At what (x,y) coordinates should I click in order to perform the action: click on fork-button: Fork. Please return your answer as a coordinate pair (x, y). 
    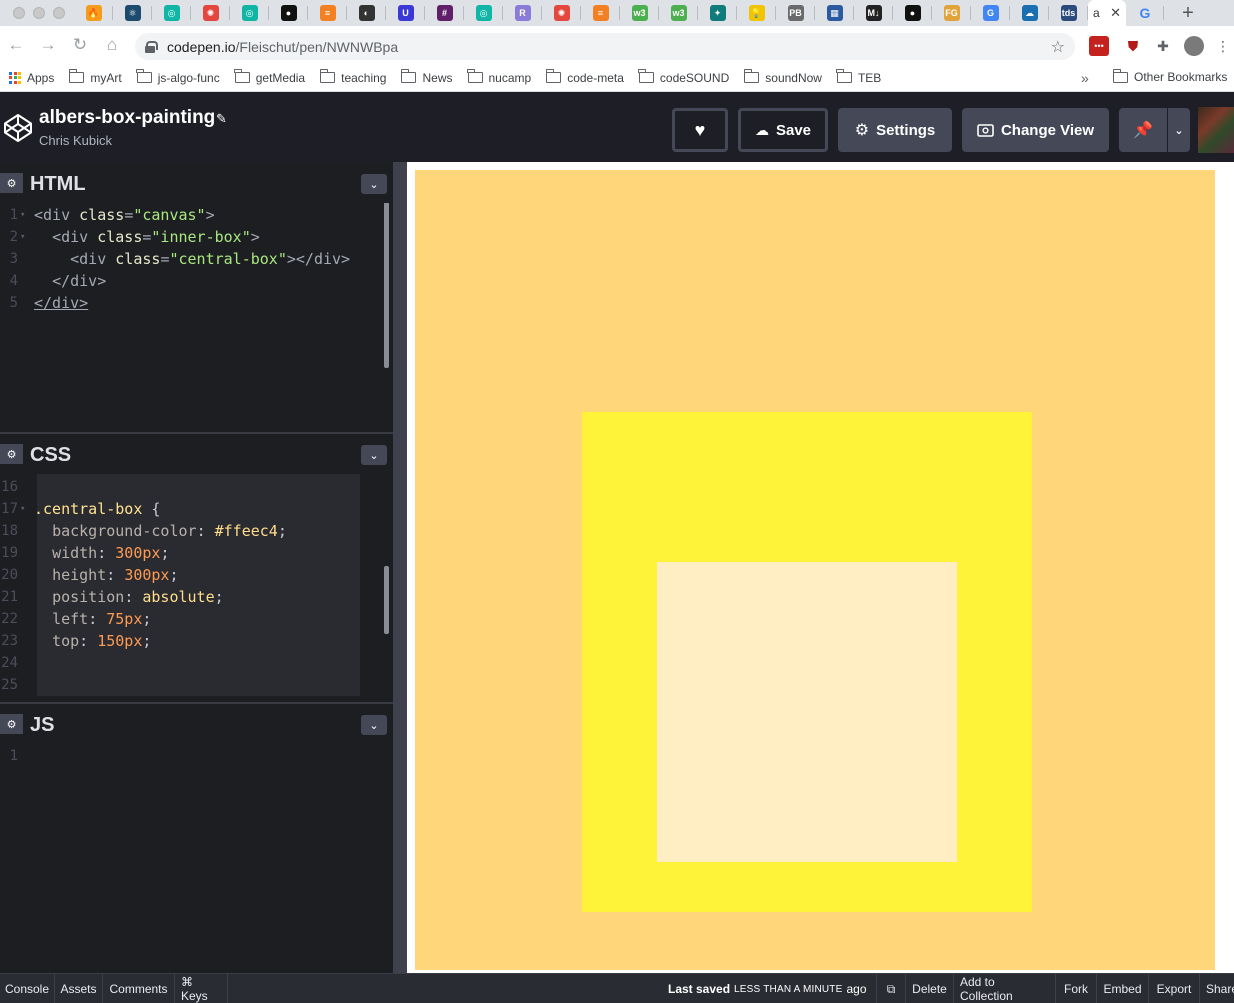
    Looking at the image, I should click on (1076, 988).